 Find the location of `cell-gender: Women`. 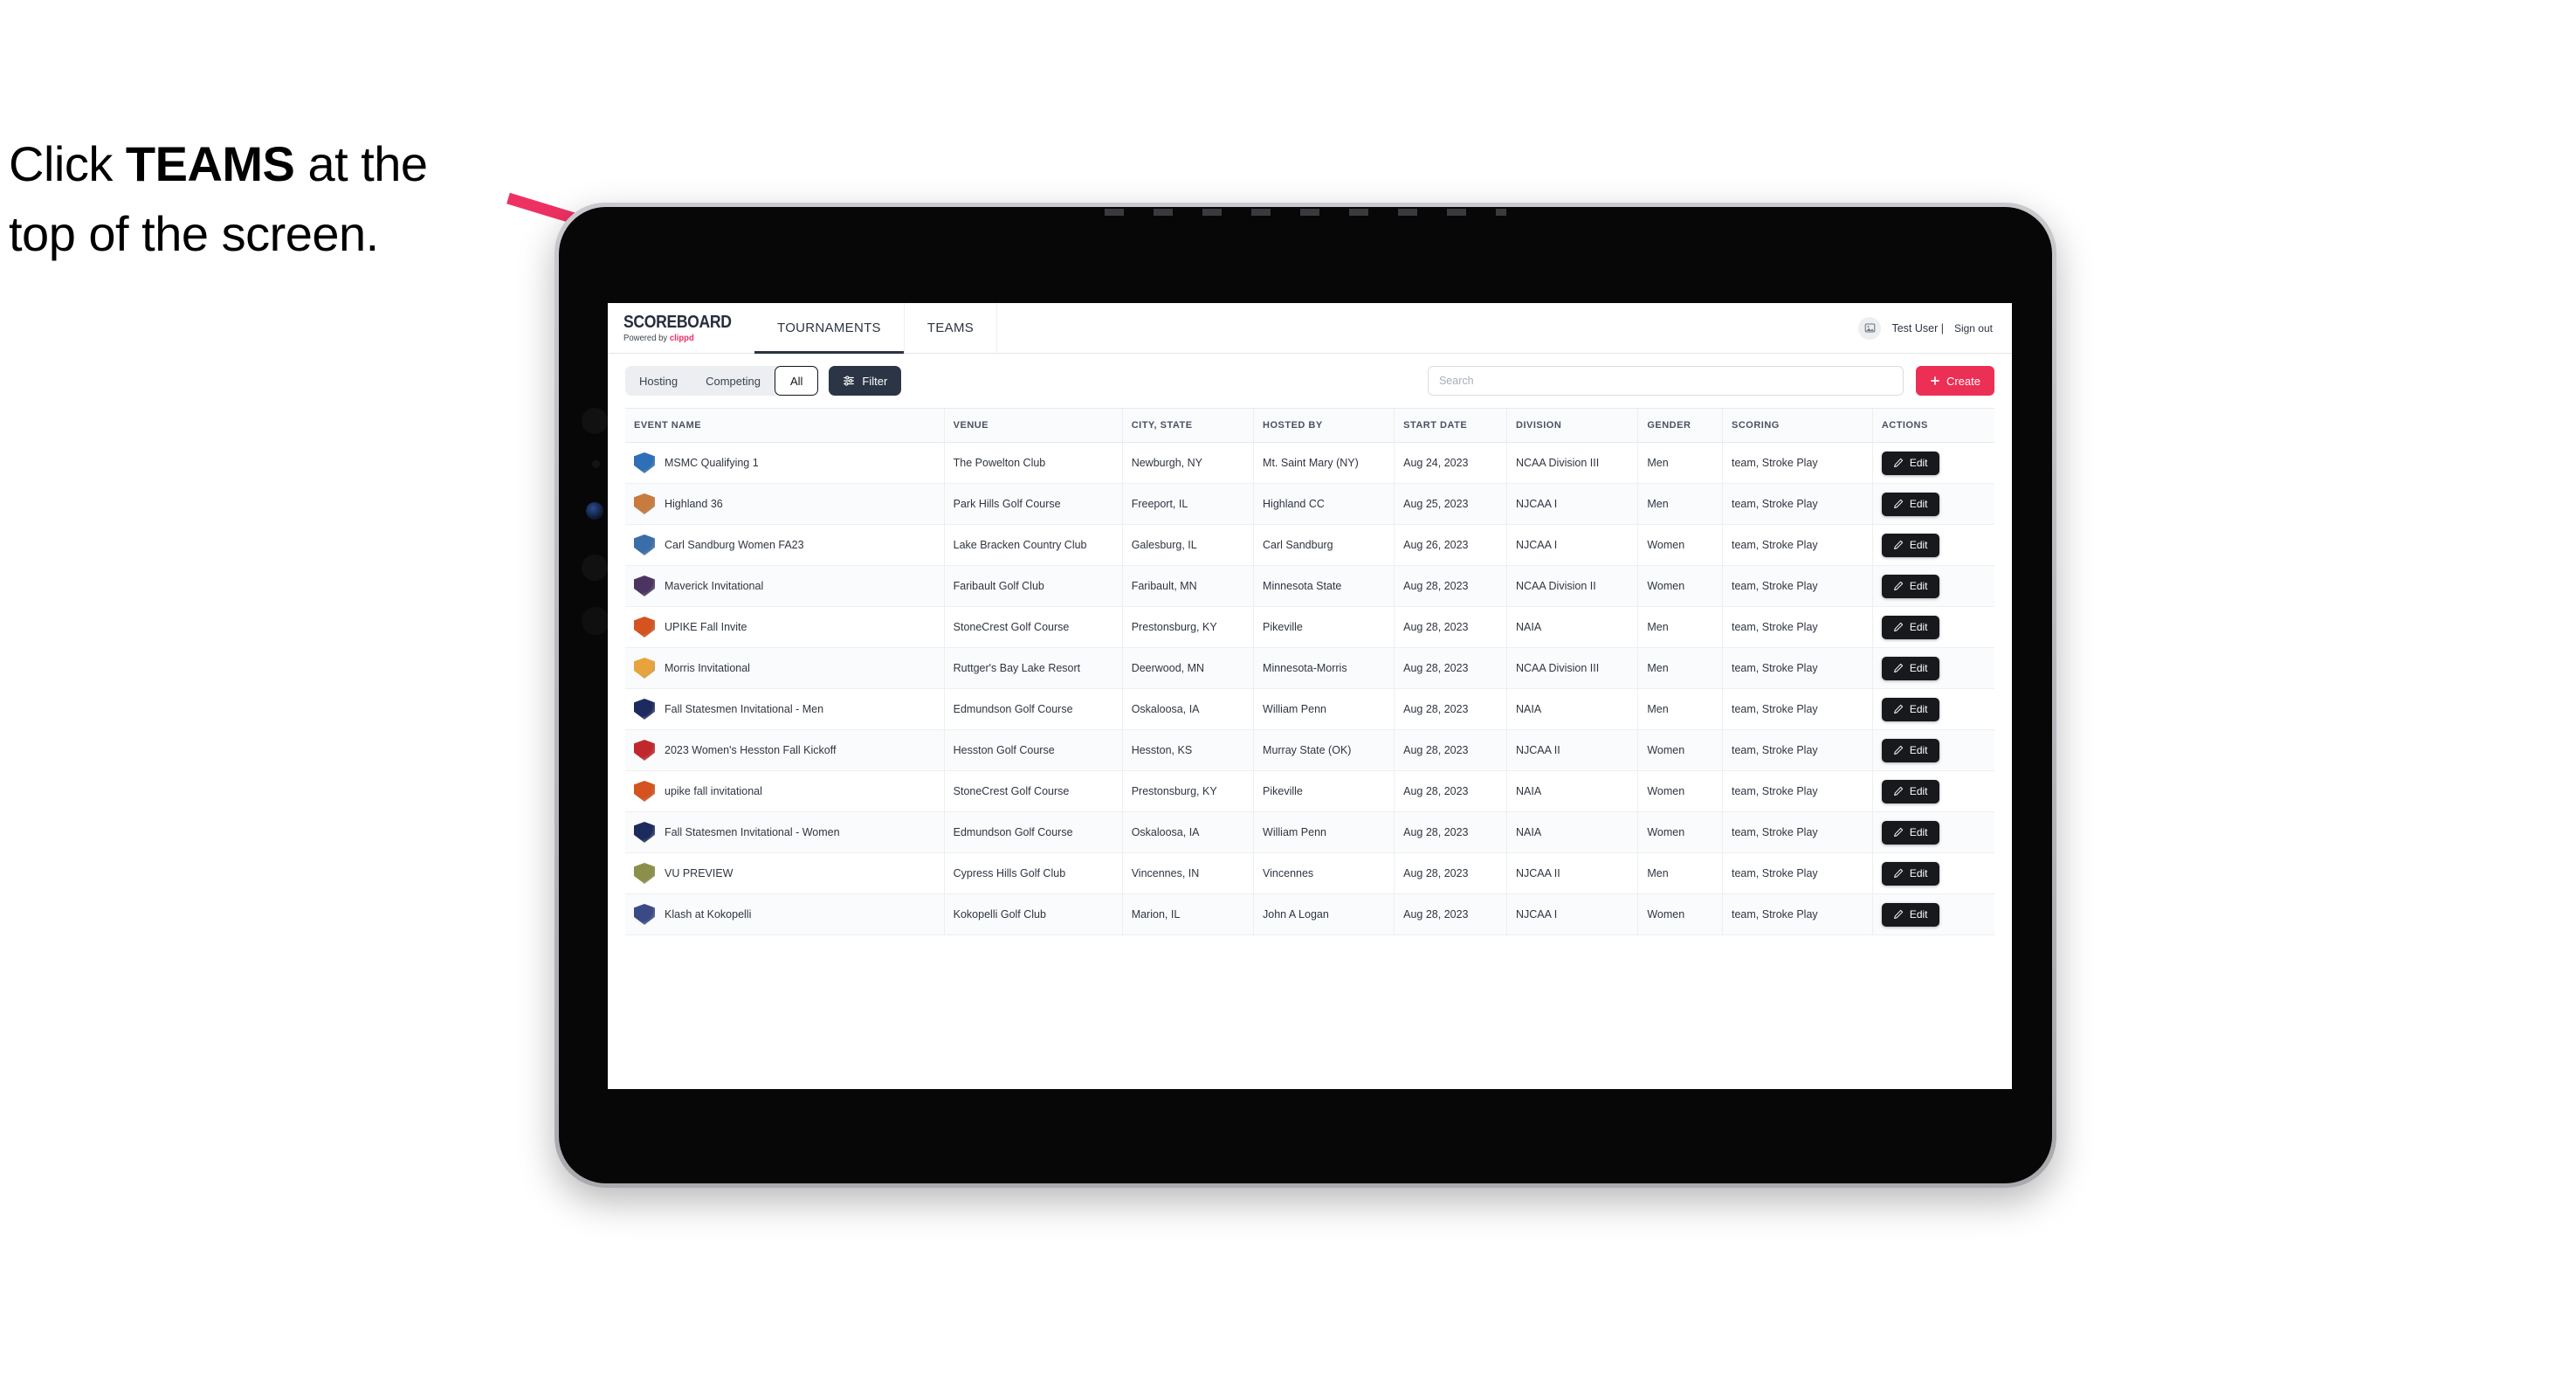

cell-gender: Women is located at coordinates (1680, 791).